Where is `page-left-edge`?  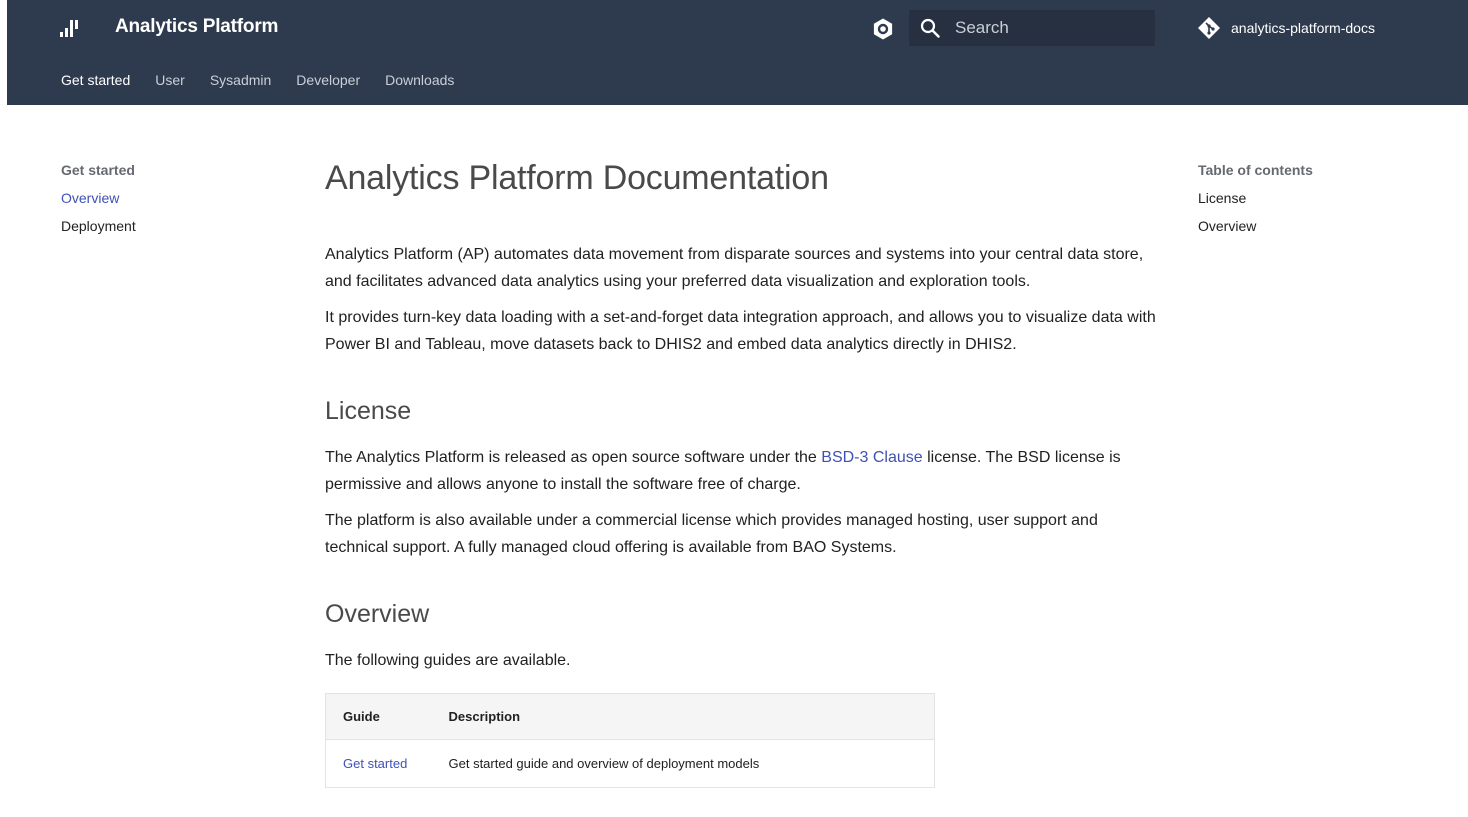
page-left-edge is located at coordinates (3, 408).